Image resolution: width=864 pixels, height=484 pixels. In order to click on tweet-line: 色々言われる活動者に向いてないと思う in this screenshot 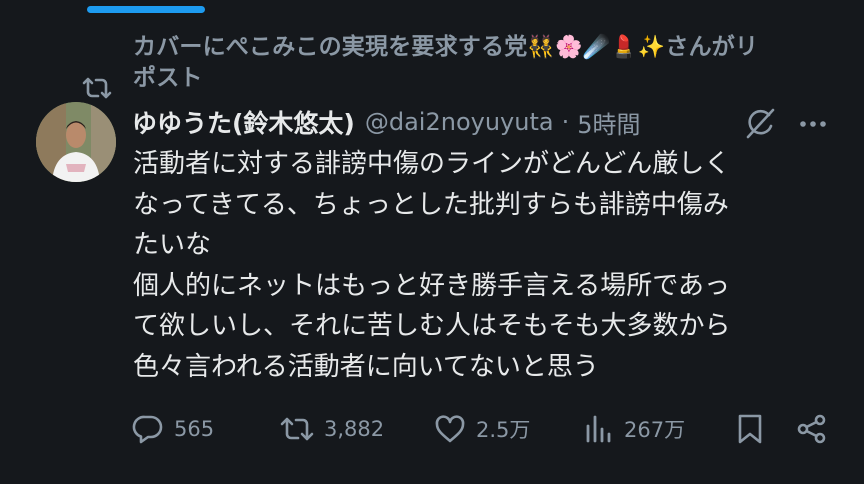, I will do `click(366, 366)`.